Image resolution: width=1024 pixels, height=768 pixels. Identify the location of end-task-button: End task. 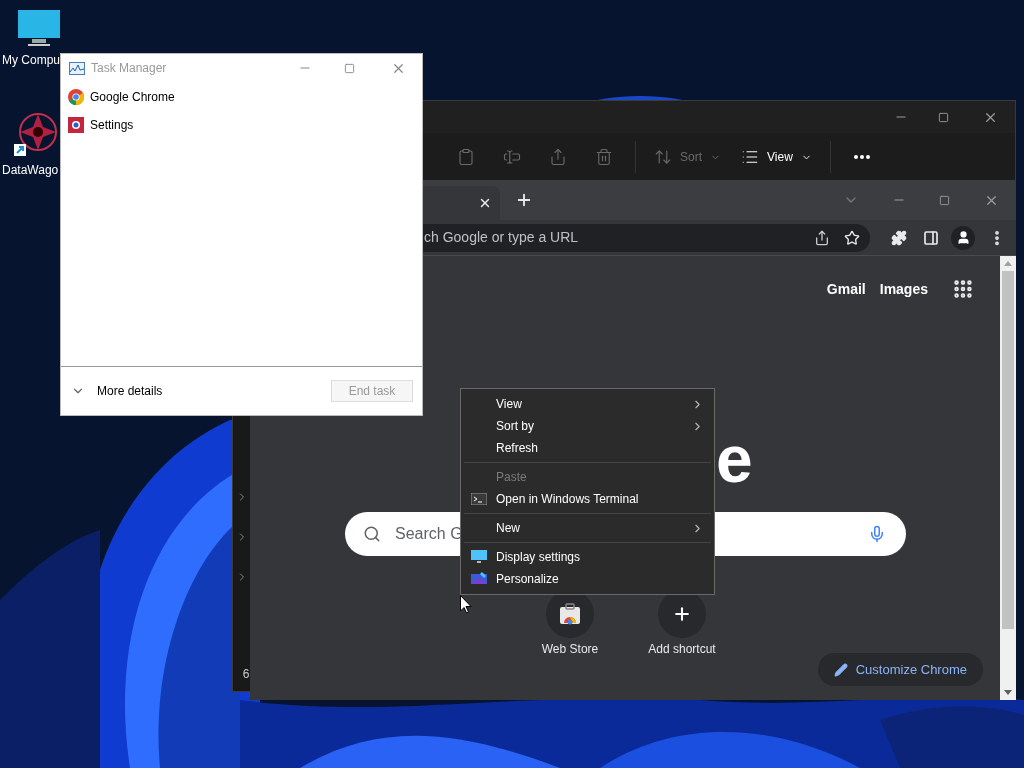
(372, 391).